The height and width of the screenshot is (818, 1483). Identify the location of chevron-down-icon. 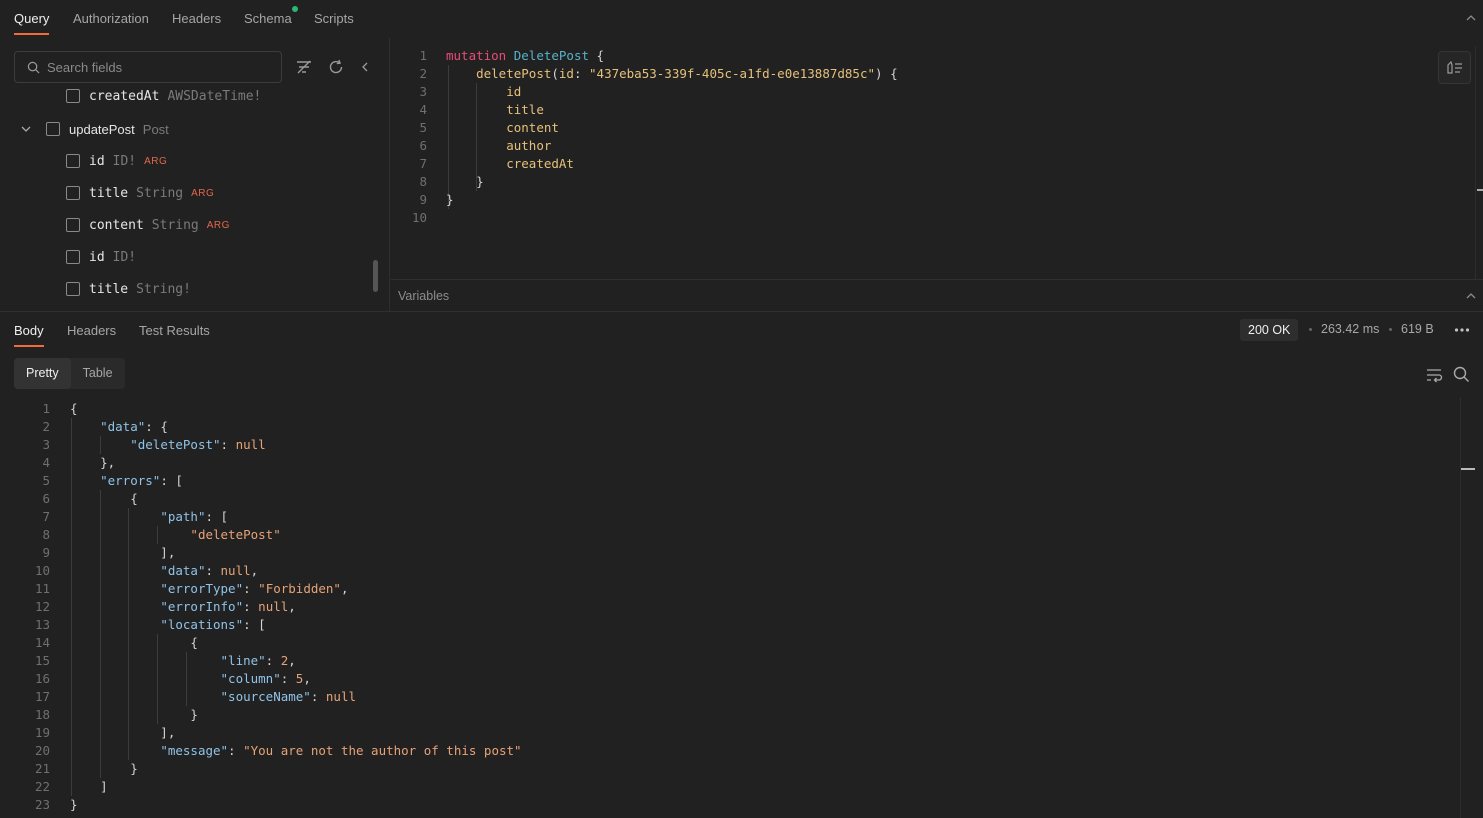
(26, 129).